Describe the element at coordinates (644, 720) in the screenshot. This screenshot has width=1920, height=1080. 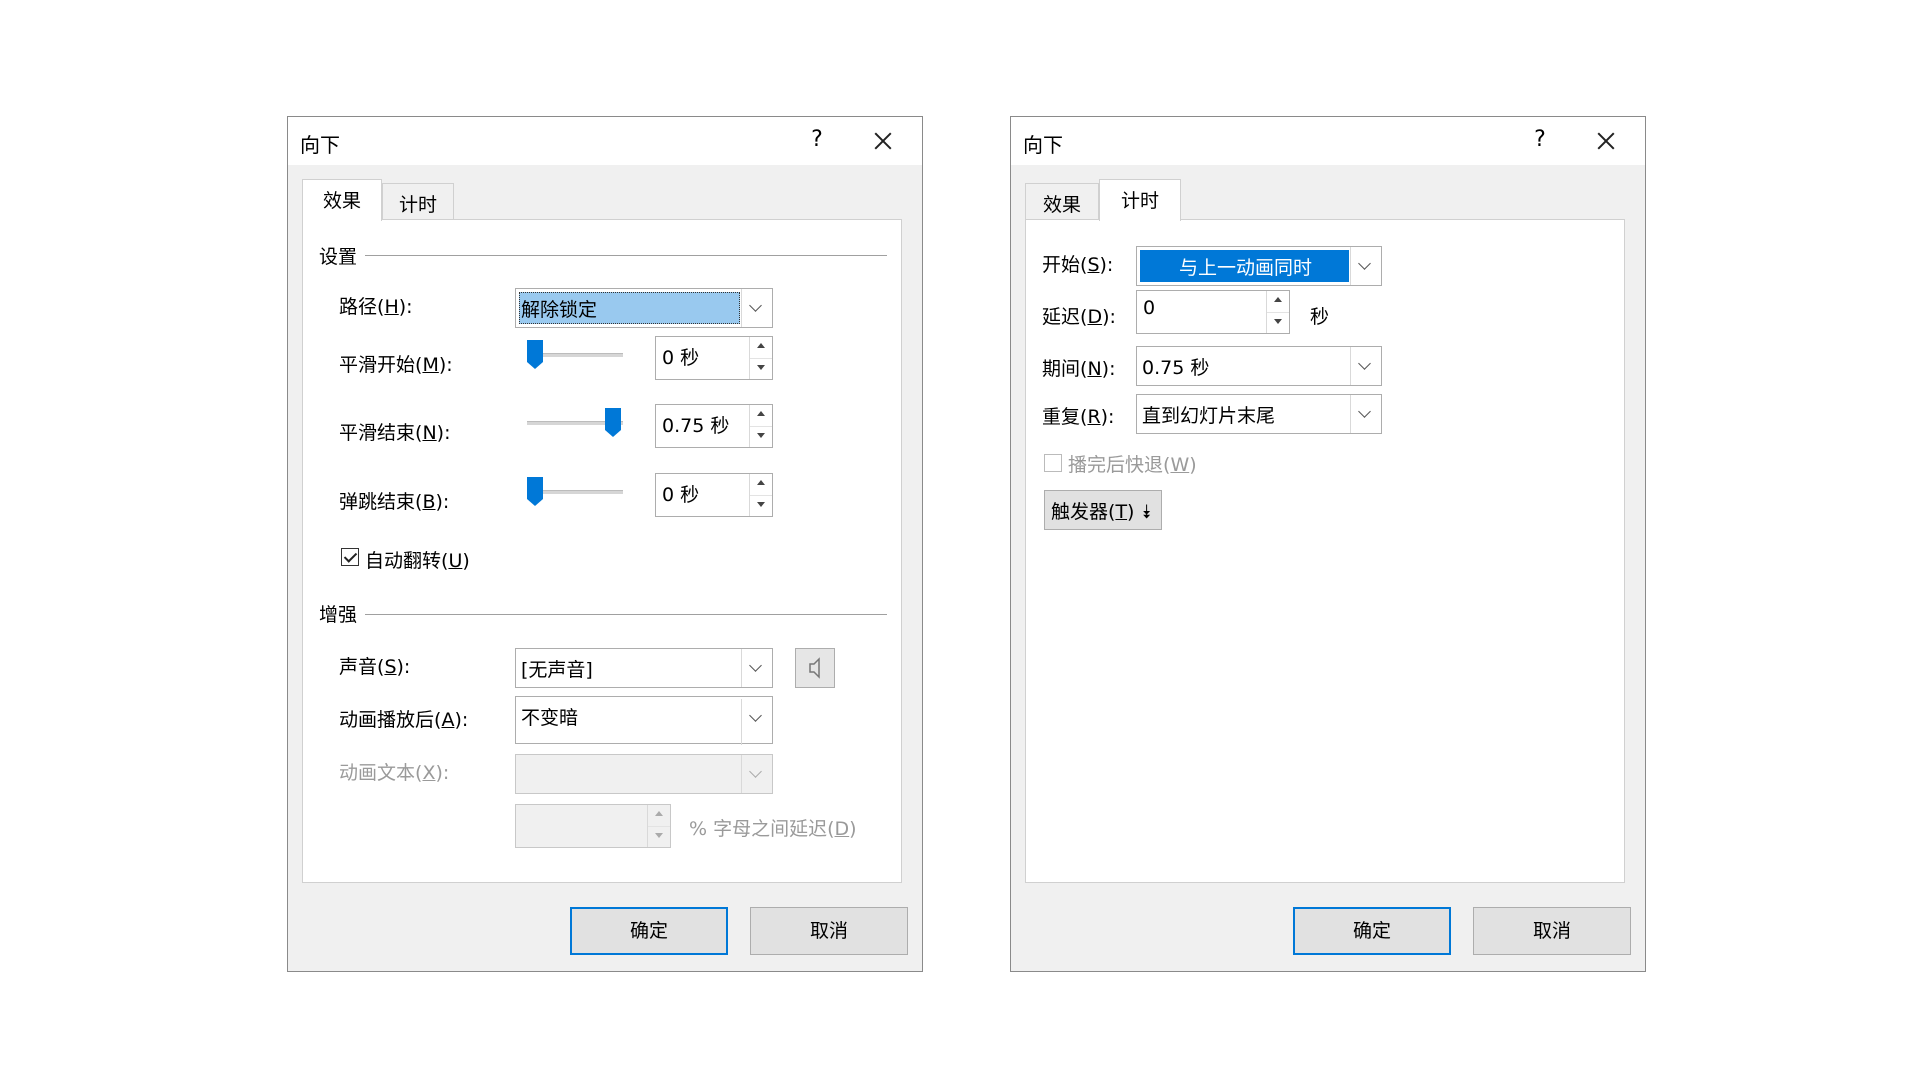
I see `after-animation-select: 不变暗` at that location.